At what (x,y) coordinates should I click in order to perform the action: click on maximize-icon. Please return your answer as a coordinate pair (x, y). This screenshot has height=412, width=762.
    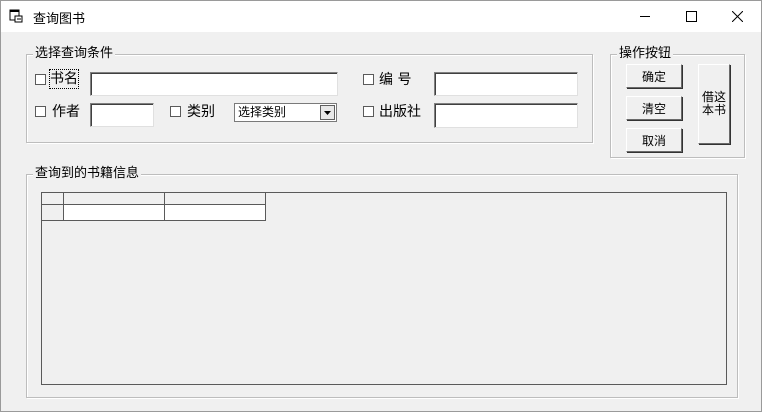
    Looking at the image, I should click on (691, 16).